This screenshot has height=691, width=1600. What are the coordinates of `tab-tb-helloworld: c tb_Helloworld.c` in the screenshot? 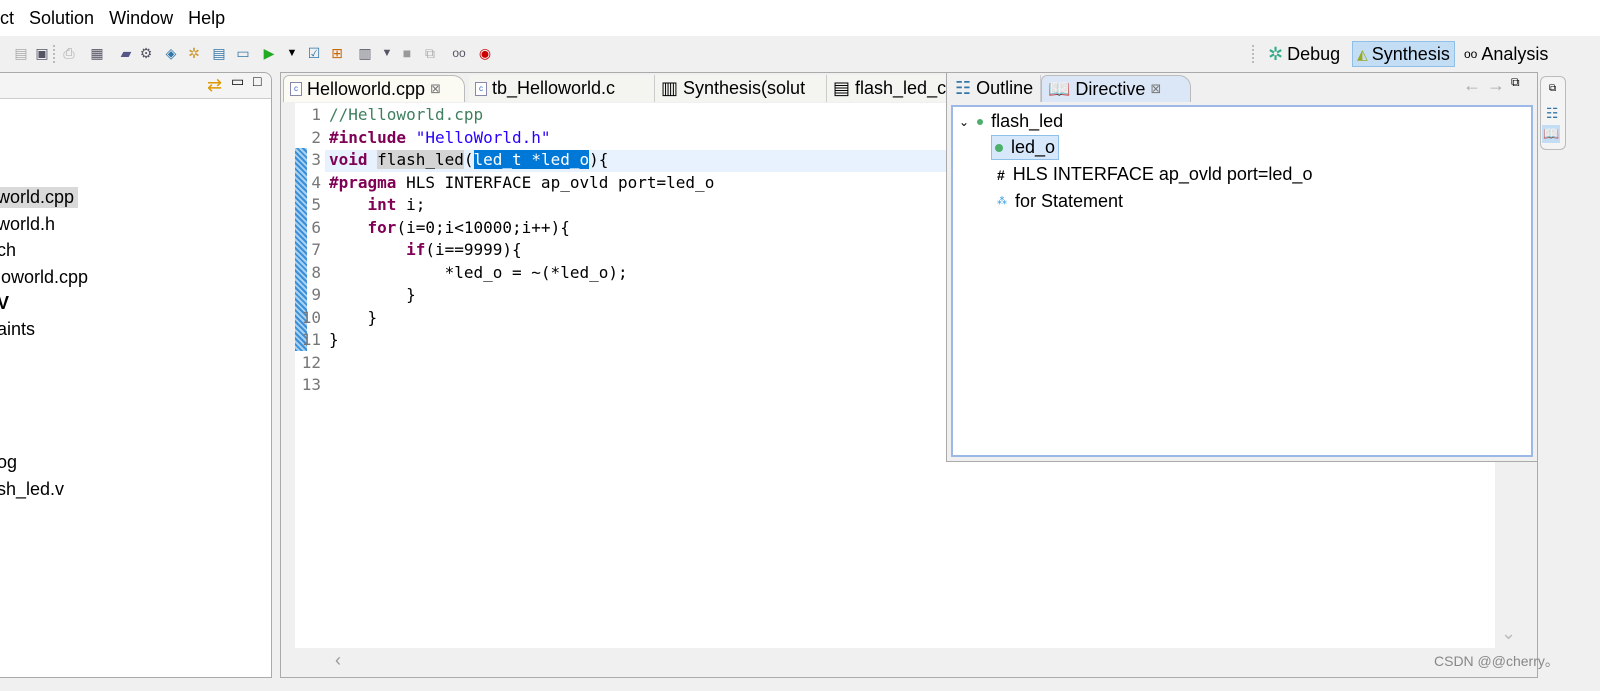 It's located at (562, 88).